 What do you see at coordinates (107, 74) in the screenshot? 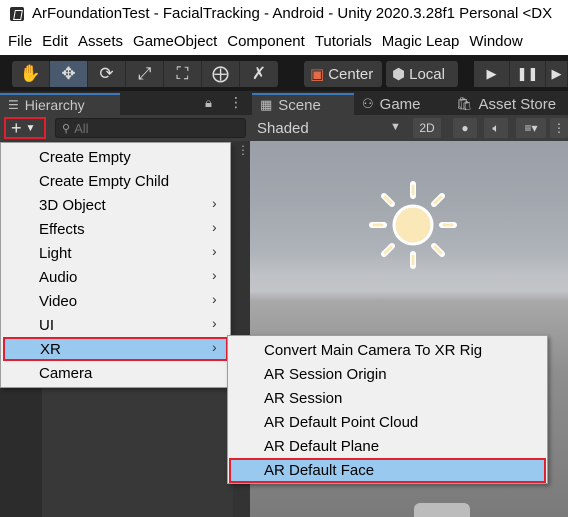
I see `rotate-tool-icon: ⟳` at bounding box center [107, 74].